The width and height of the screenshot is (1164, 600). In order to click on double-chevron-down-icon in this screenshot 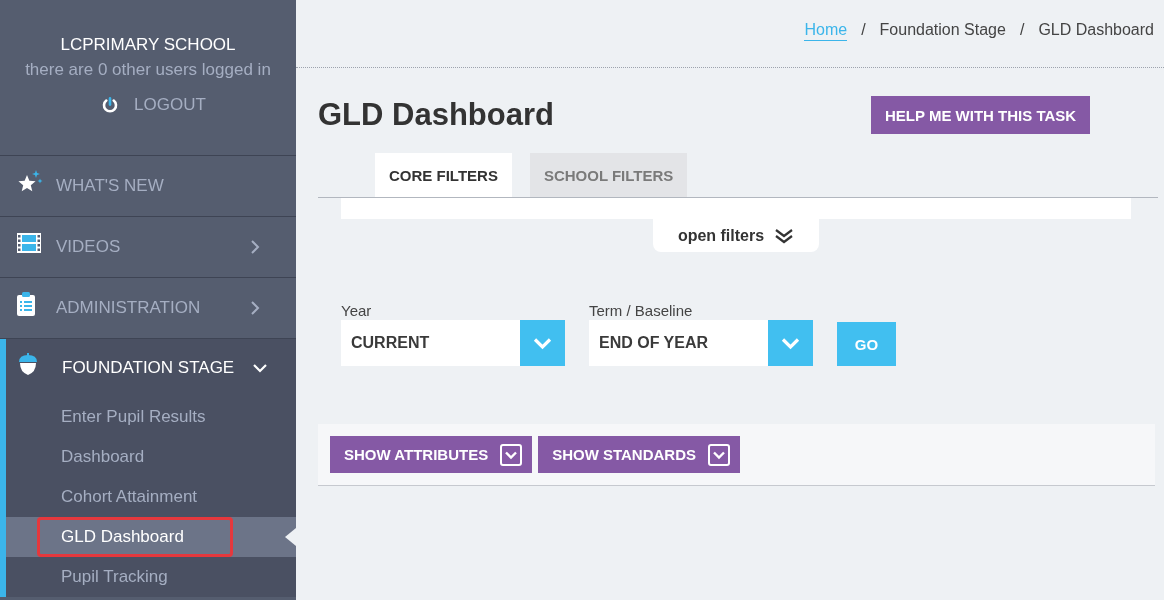, I will do `click(784, 235)`.